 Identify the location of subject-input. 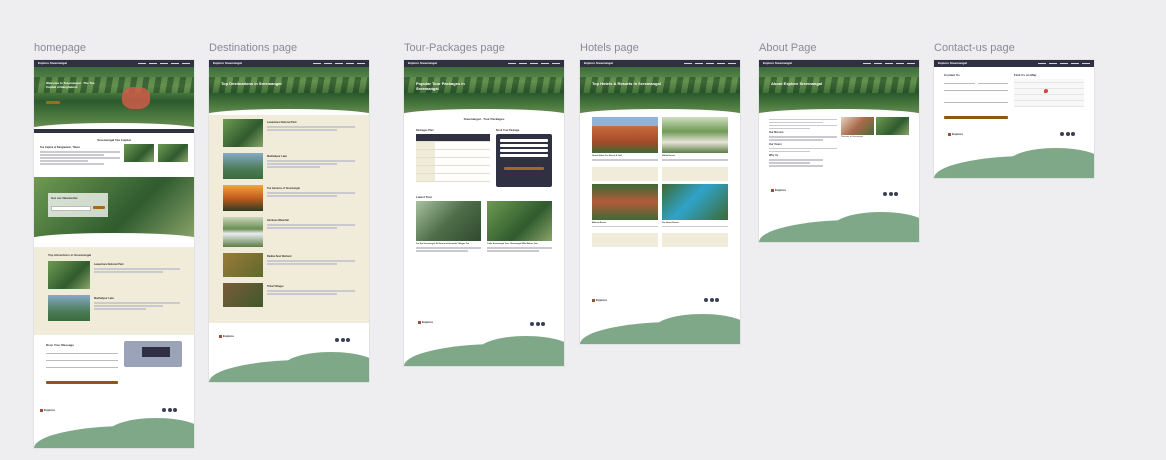
(976, 89).